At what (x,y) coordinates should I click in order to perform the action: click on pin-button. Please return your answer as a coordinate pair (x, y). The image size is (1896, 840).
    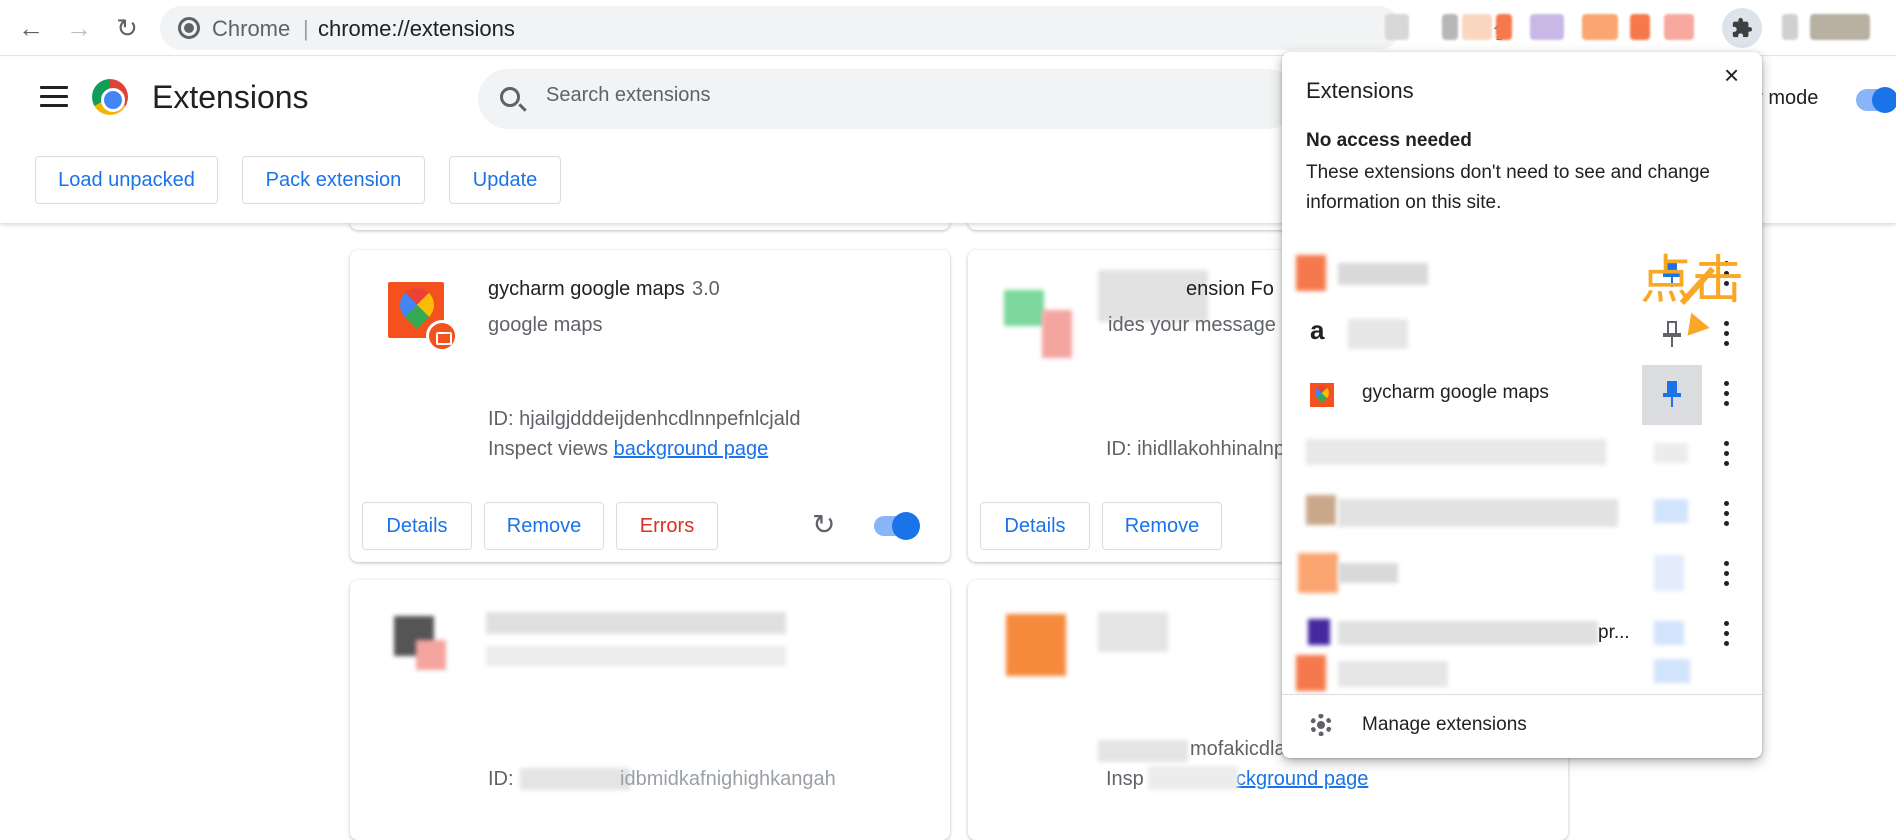
    Looking at the image, I should click on (1672, 395).